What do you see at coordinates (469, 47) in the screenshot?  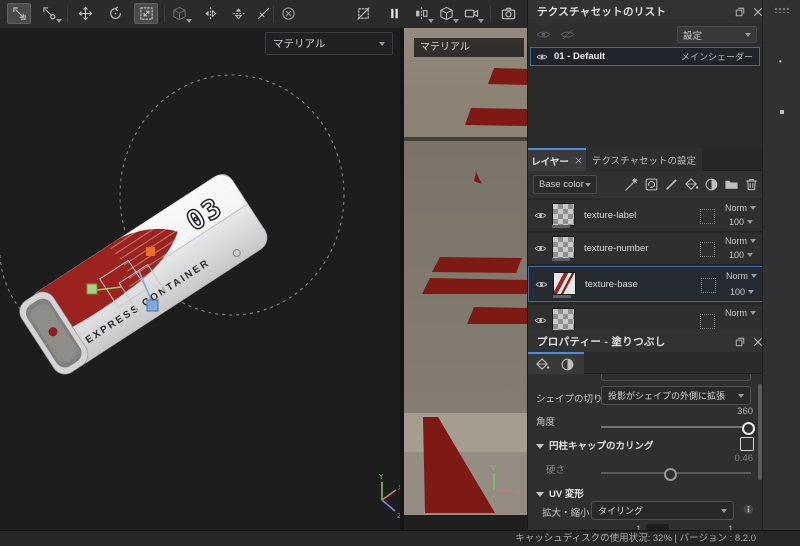 I see `material-mode-label-2d: マテリアル` at bounding box center [469, 47].